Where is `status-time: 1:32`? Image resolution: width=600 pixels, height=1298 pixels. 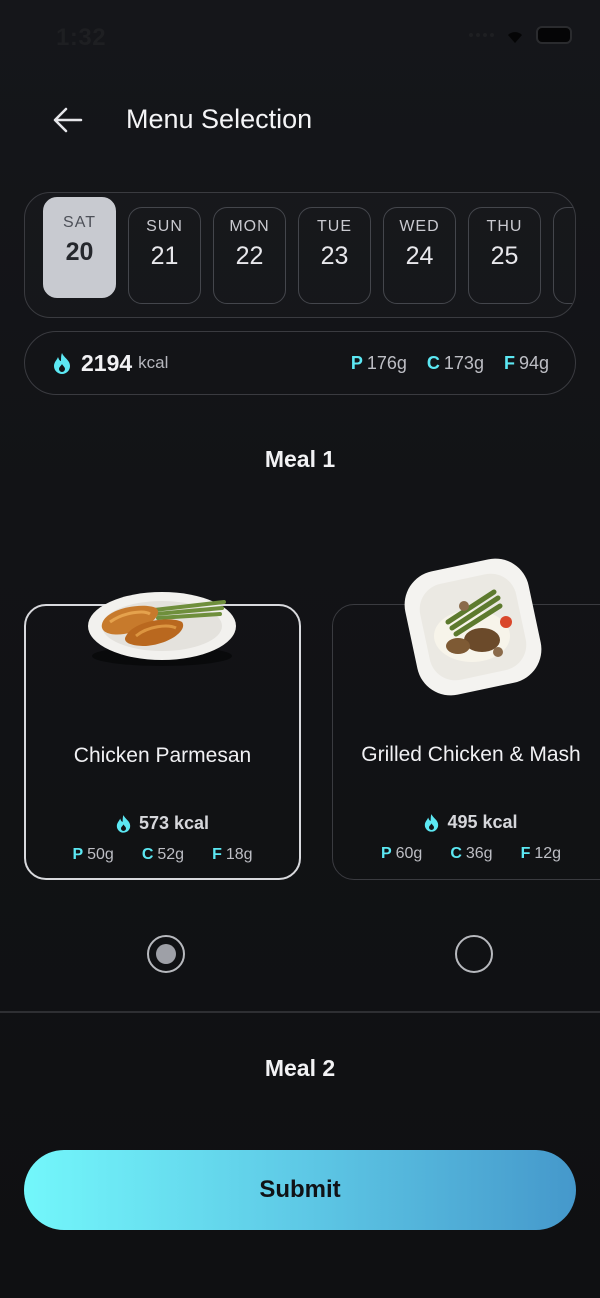 status-time: 1:32 is located at coordinates (81, 37).